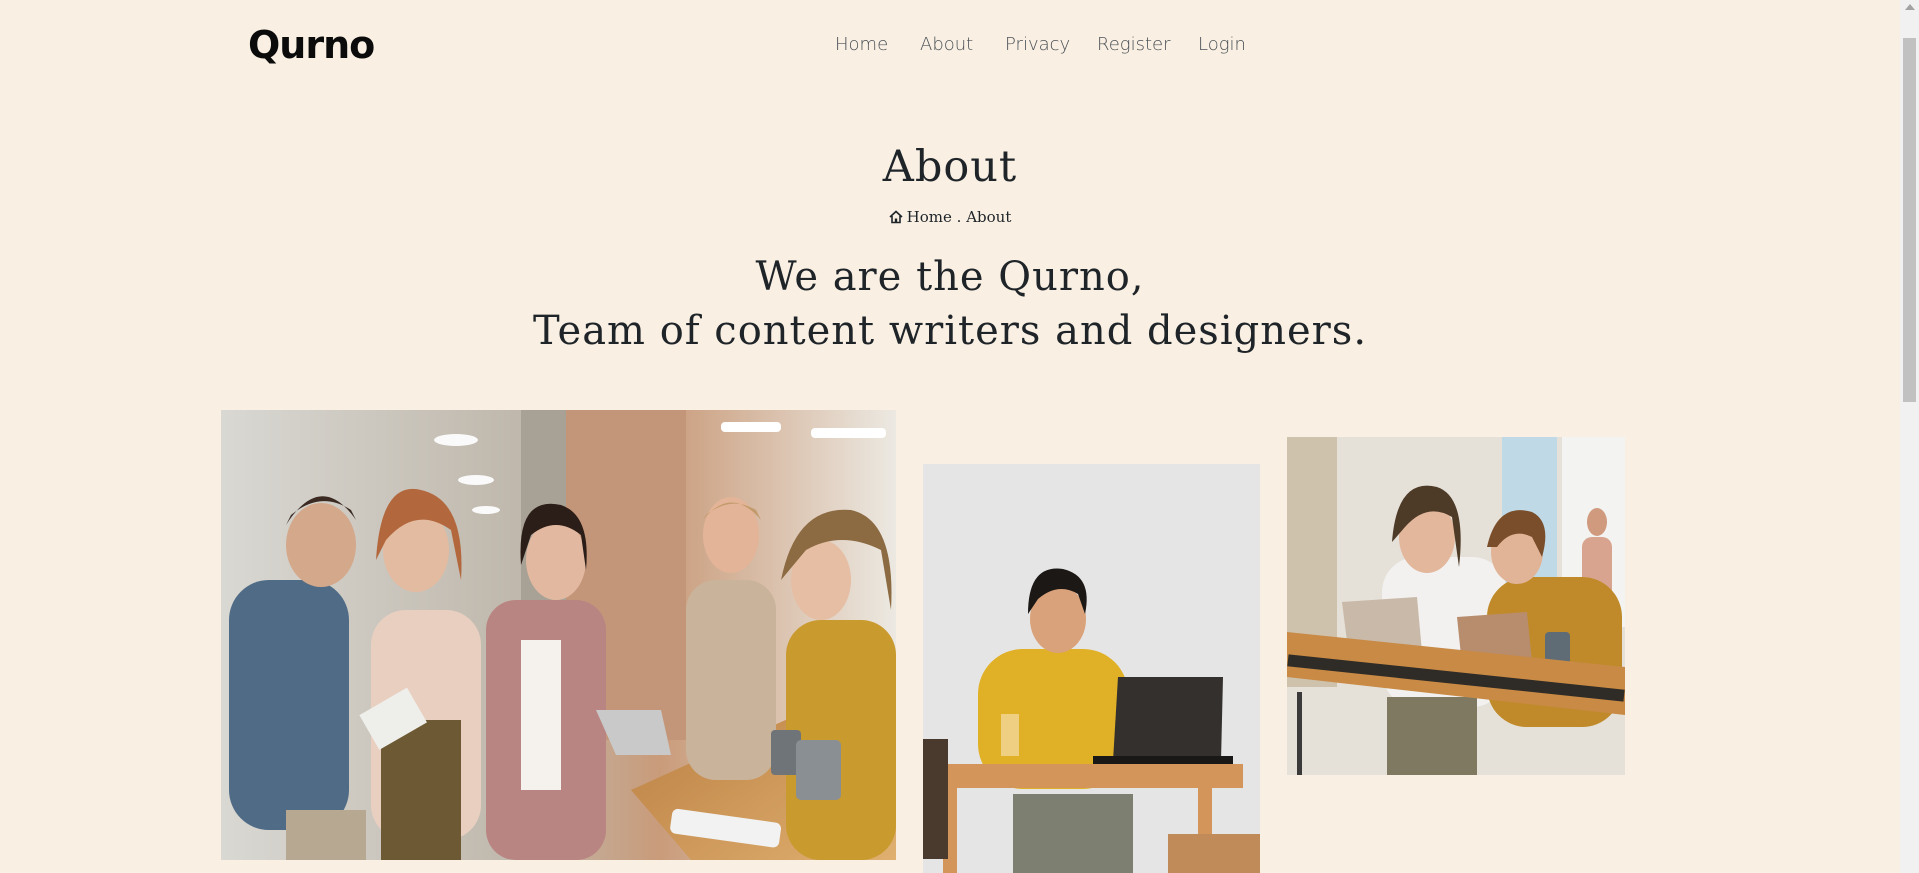 This screenshot has height=873, width=1919. I want to click on breadcrumb-home-link: Home, so click(929, 217).